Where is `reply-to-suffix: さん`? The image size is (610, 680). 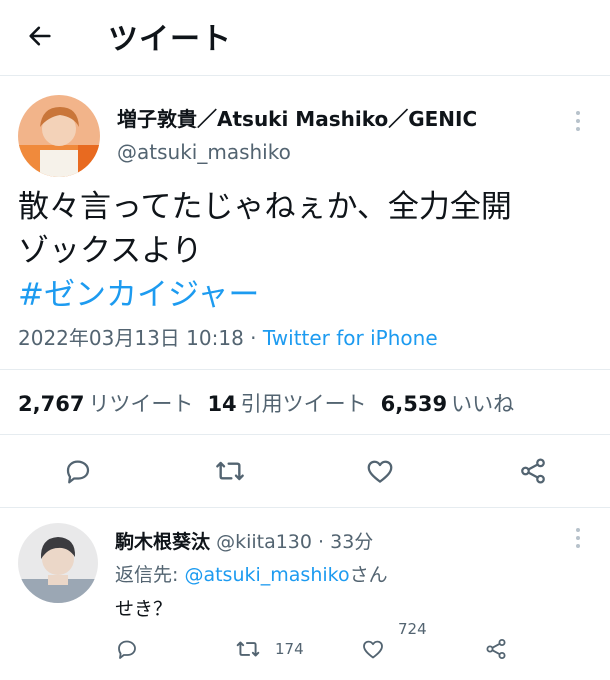
reply-to-suffix: さん is located at coordinates (368, 575).